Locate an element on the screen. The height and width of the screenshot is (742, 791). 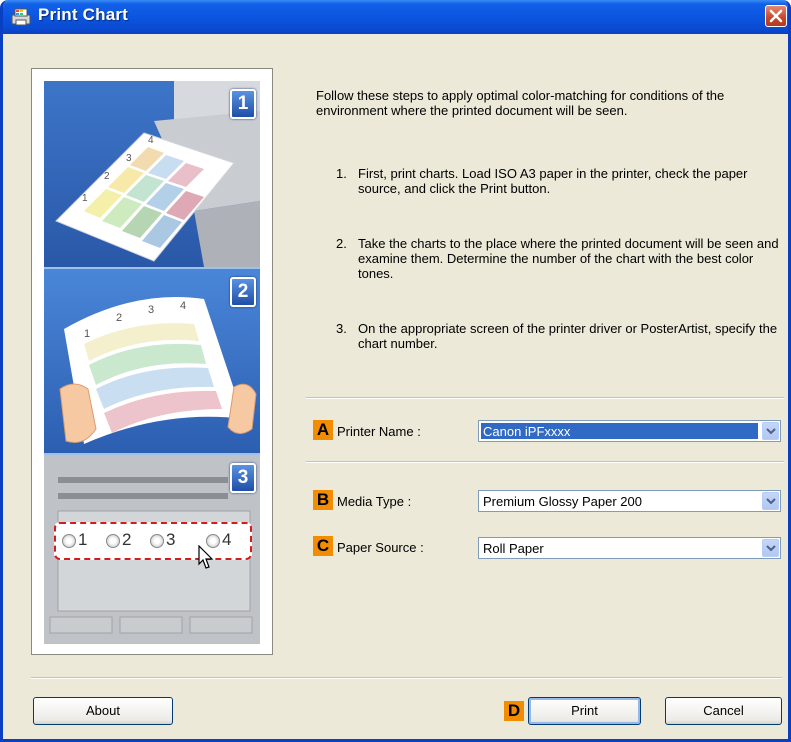
close-icon is located at coordinates (776, 16).